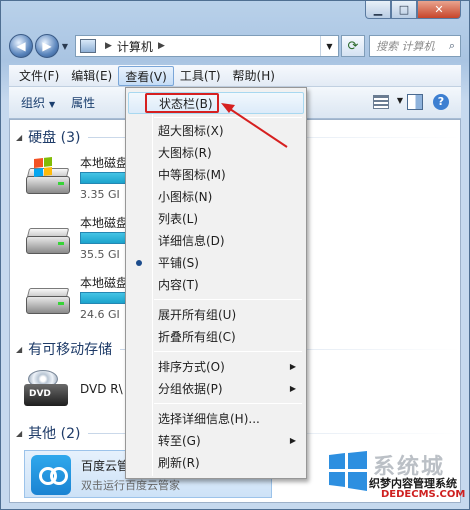  I want to click on address-dropdown-icon: ▼, so click(329, 46).